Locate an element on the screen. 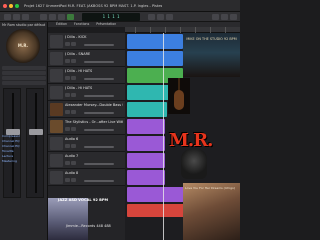 The image size is (320, 240). track-name: The Stylistics - Or...after Live With Me is located at coordinates (94, 122).